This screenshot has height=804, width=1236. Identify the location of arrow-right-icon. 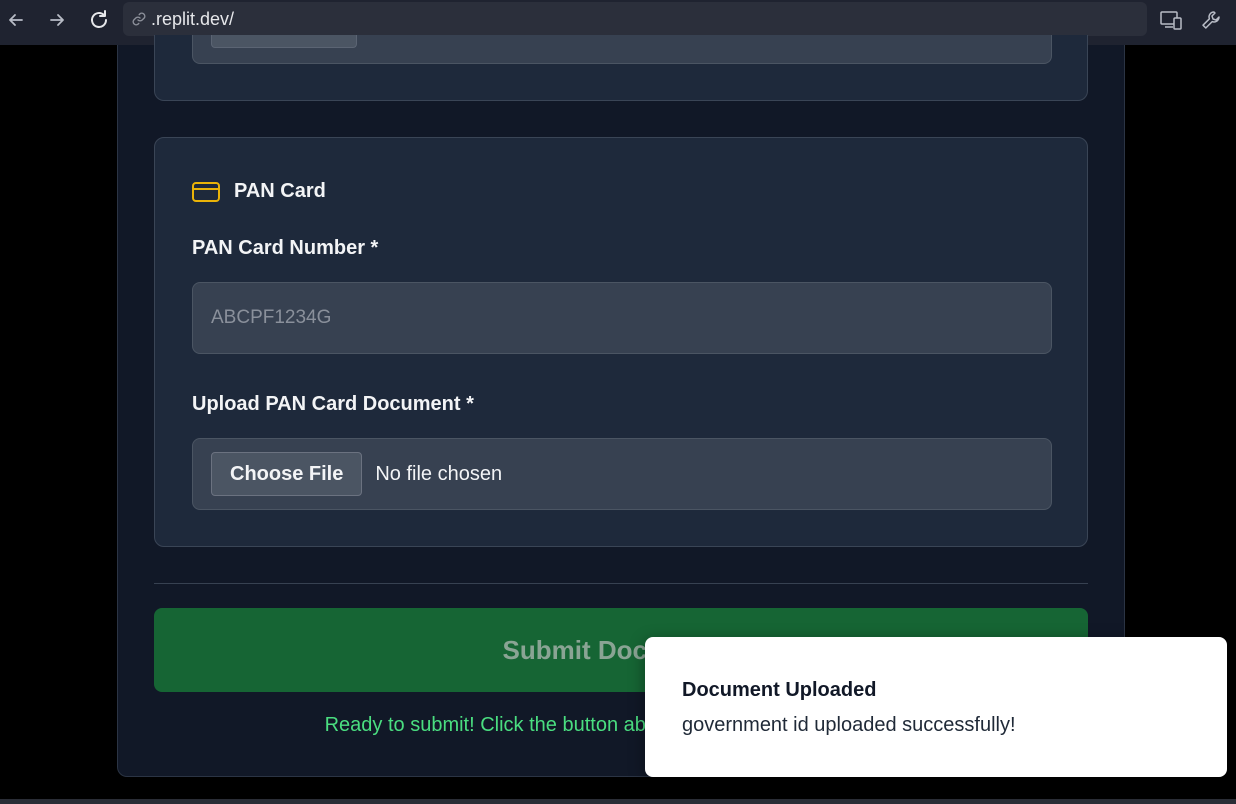
(57, 20).